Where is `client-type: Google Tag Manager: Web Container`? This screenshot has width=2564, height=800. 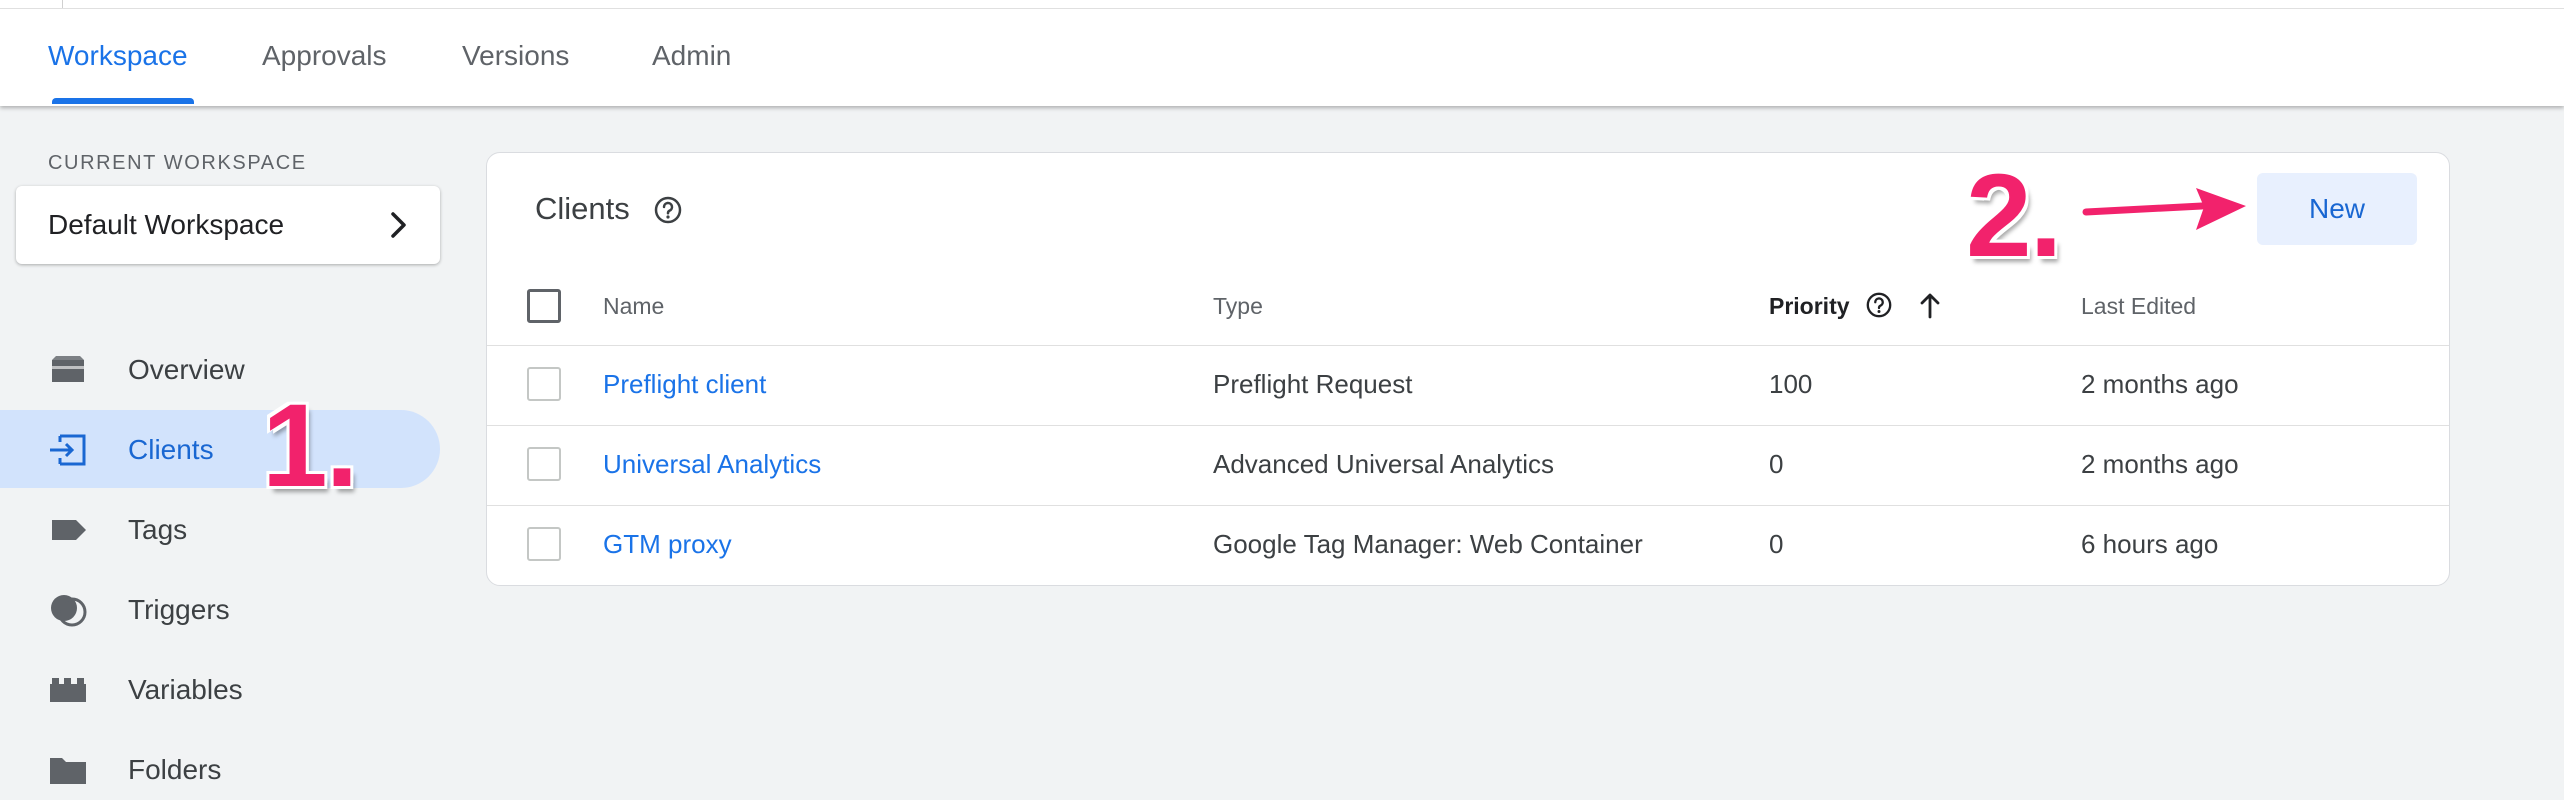 client-type: Google Tag Manager: Web Container is located at coordinates (1428, 544).